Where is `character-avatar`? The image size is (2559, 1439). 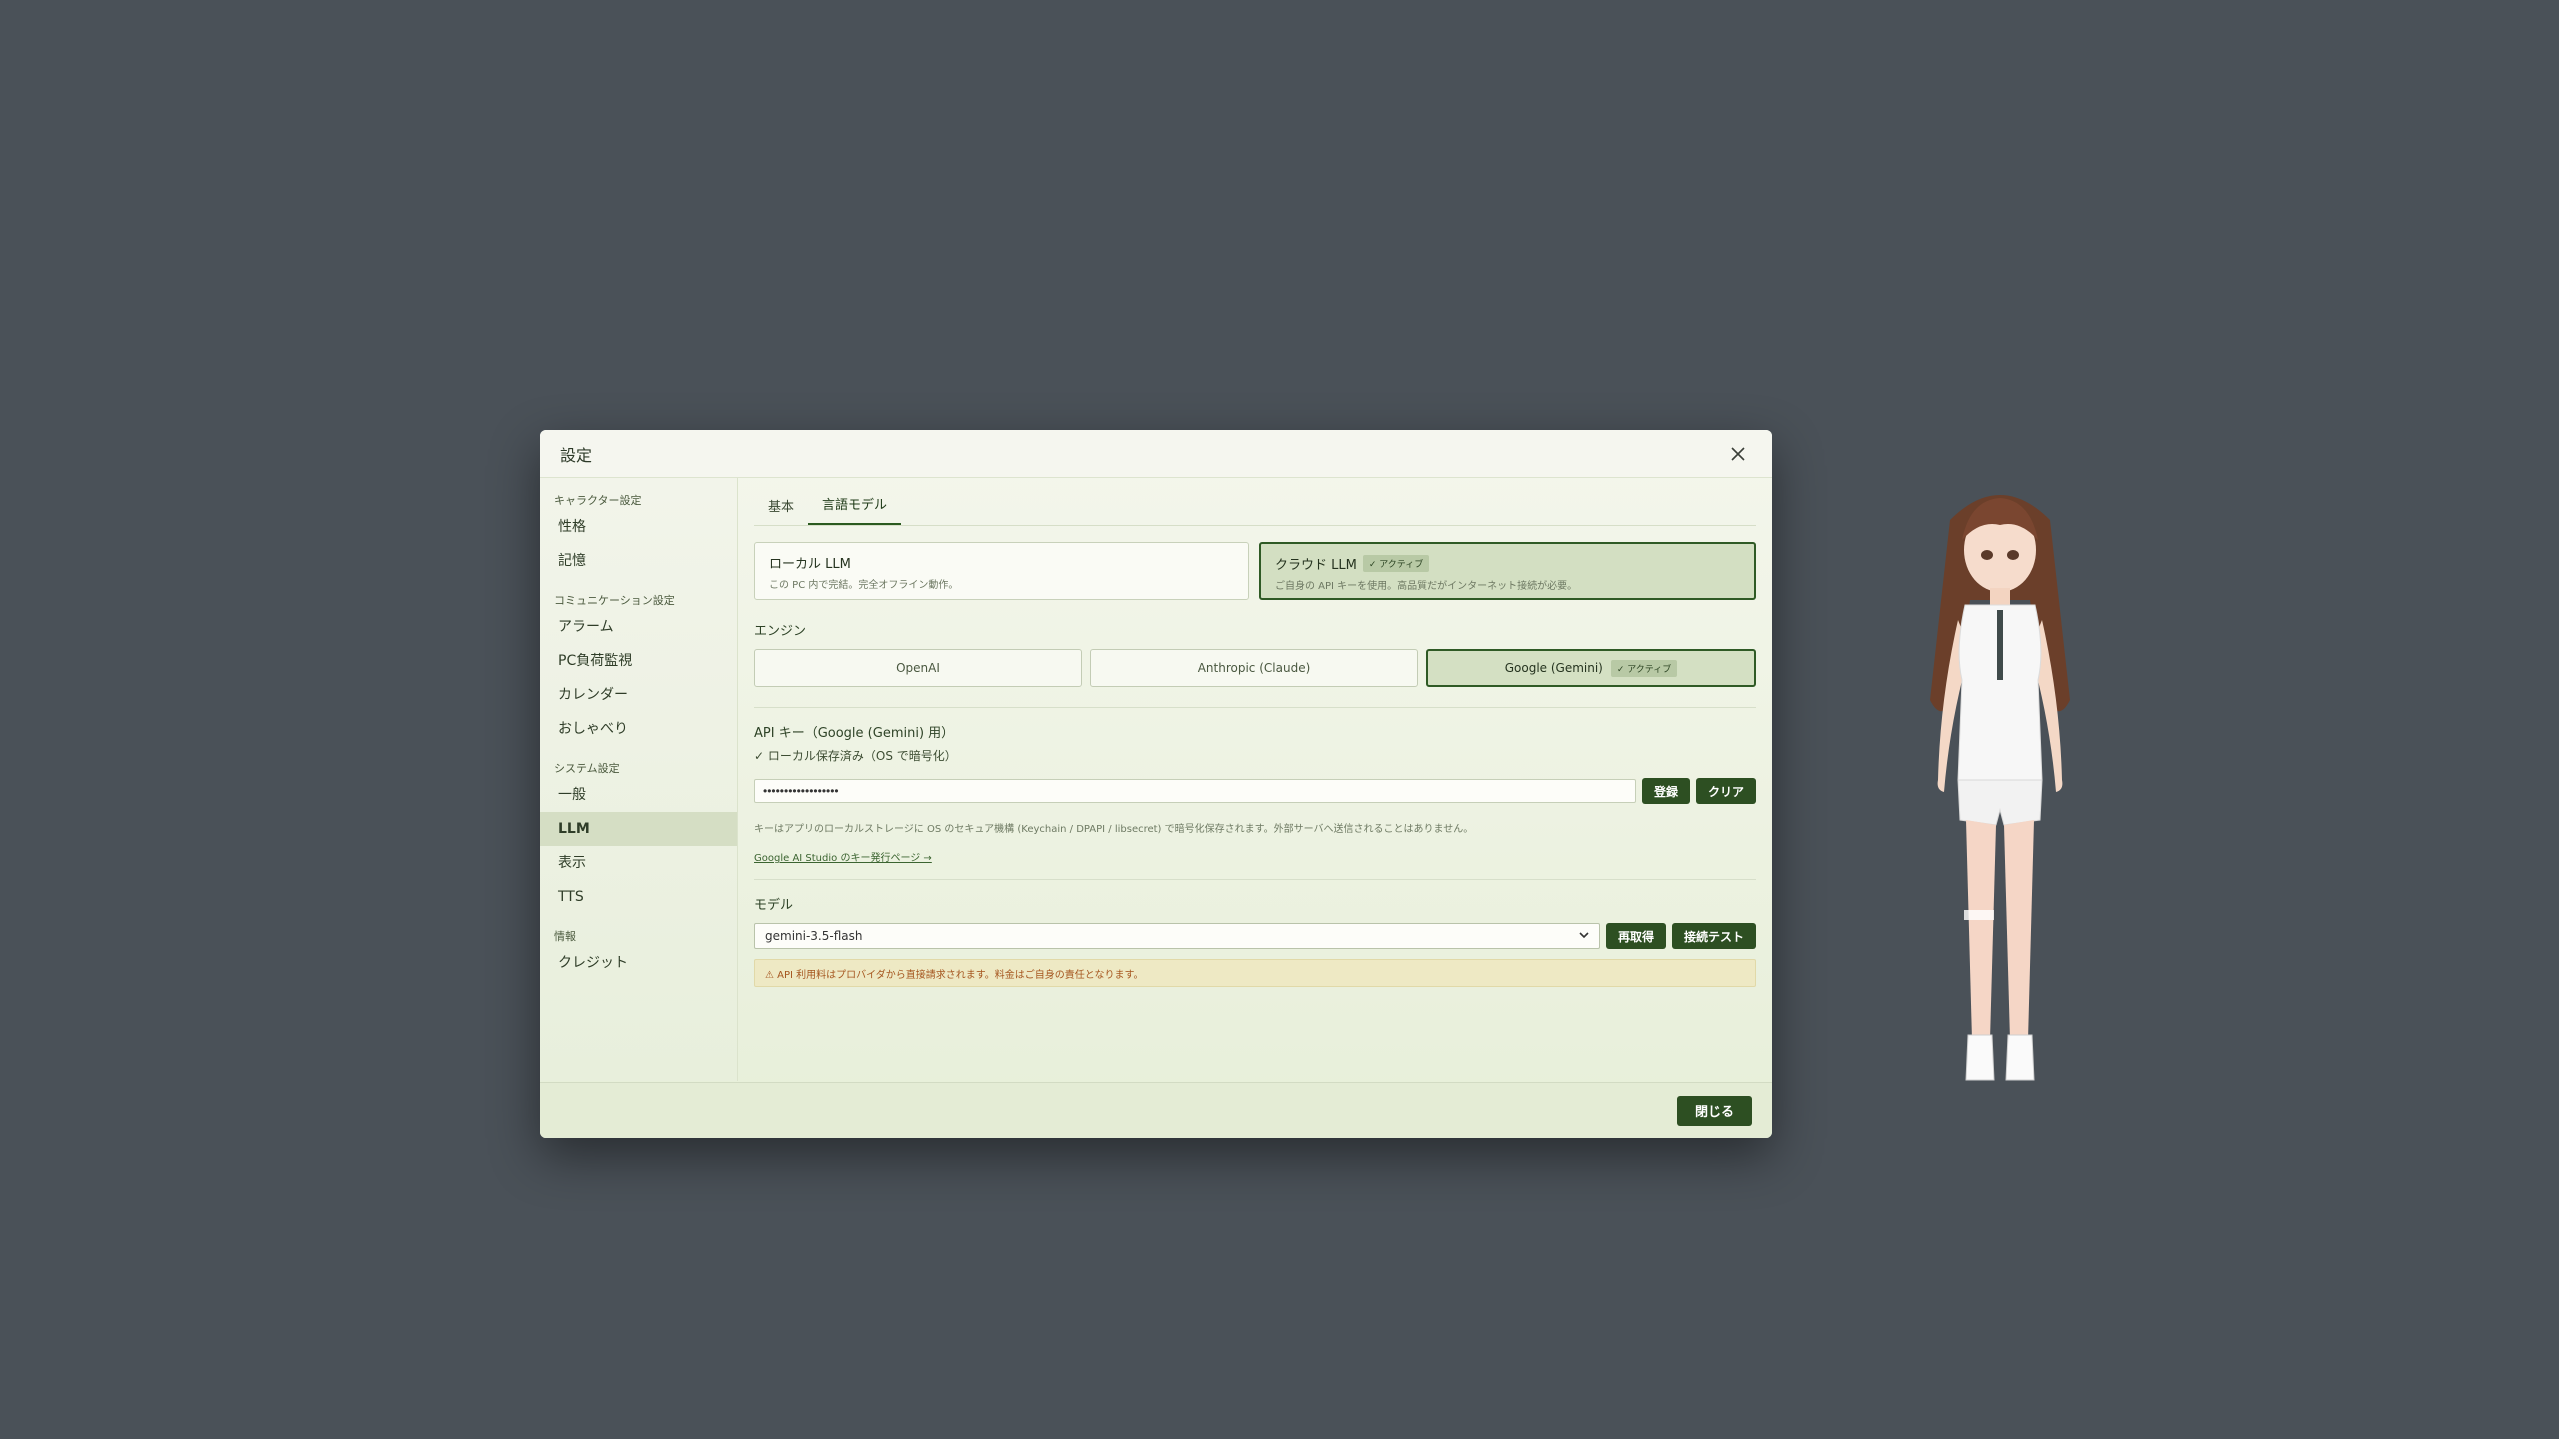
character-avatar is located at coordinates (2000, 788).